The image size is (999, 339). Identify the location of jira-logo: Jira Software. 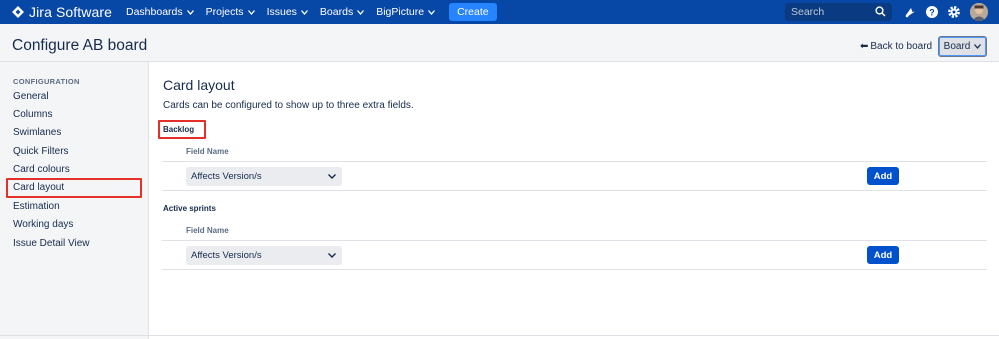
(62, 12).